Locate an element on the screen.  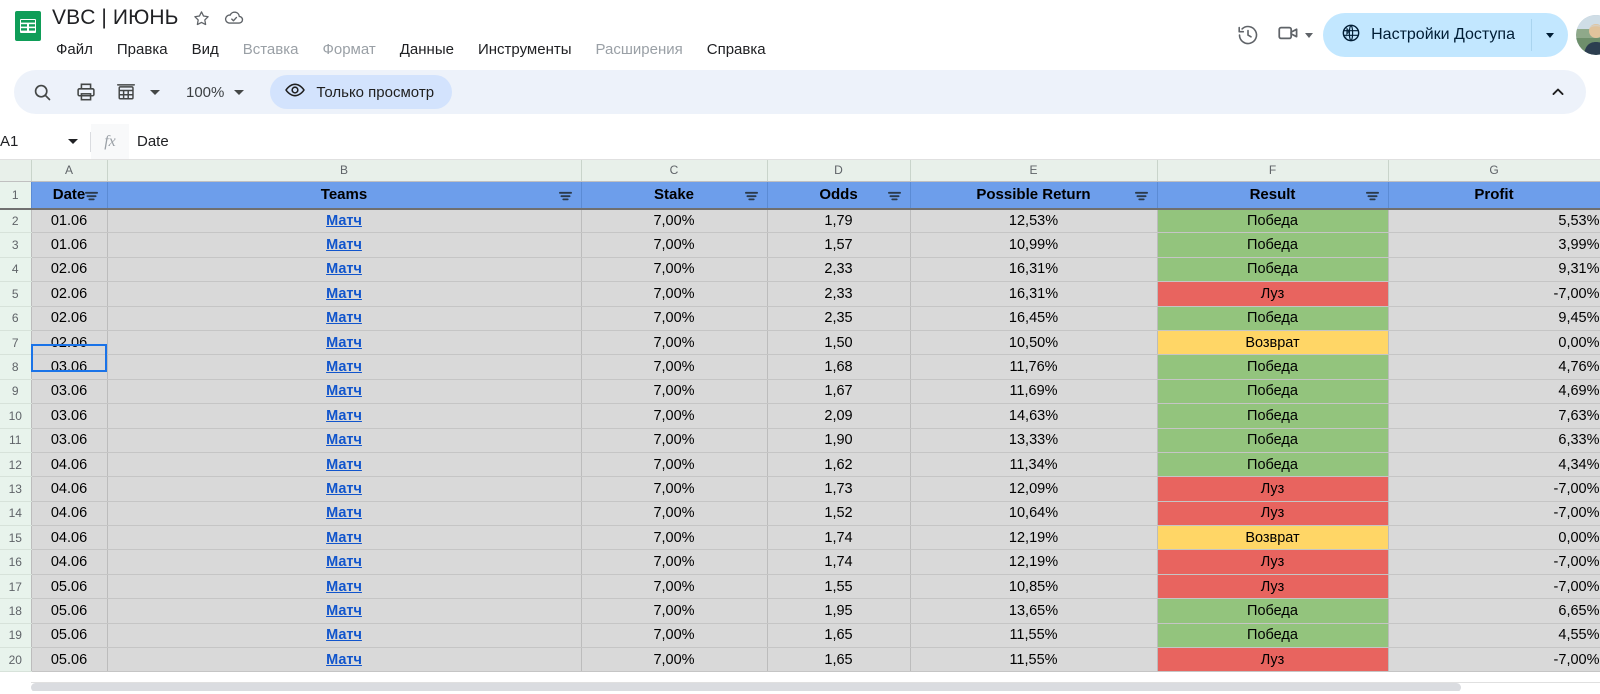
row-header-1: 1 is located at coordinates (16, 195).